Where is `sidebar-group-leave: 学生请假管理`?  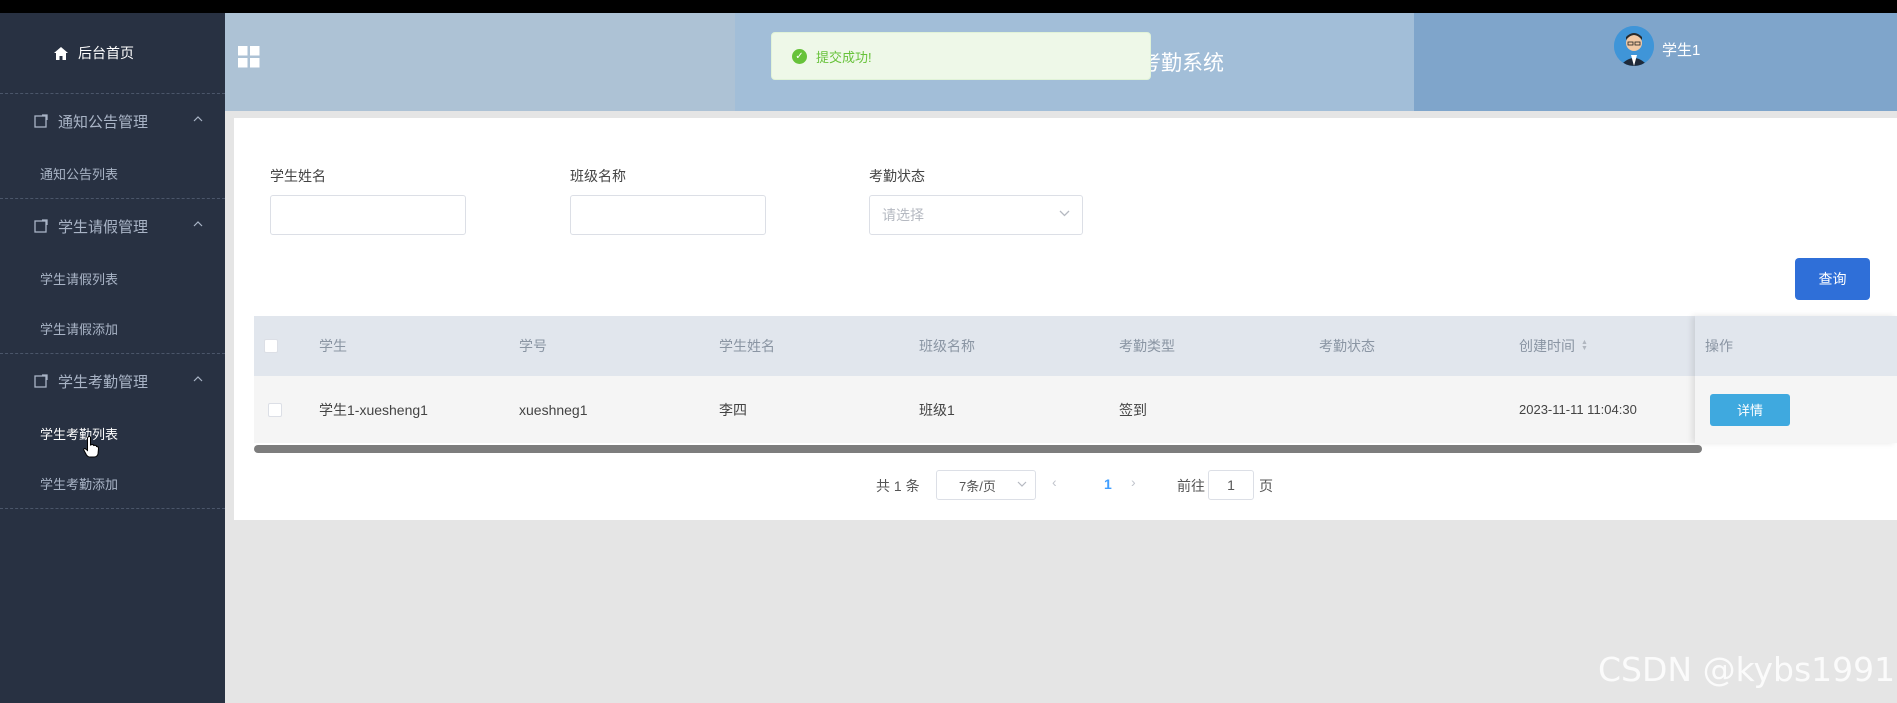 sidebar-group-leave: 学生请假管理 is located at coordinates (112, 226).